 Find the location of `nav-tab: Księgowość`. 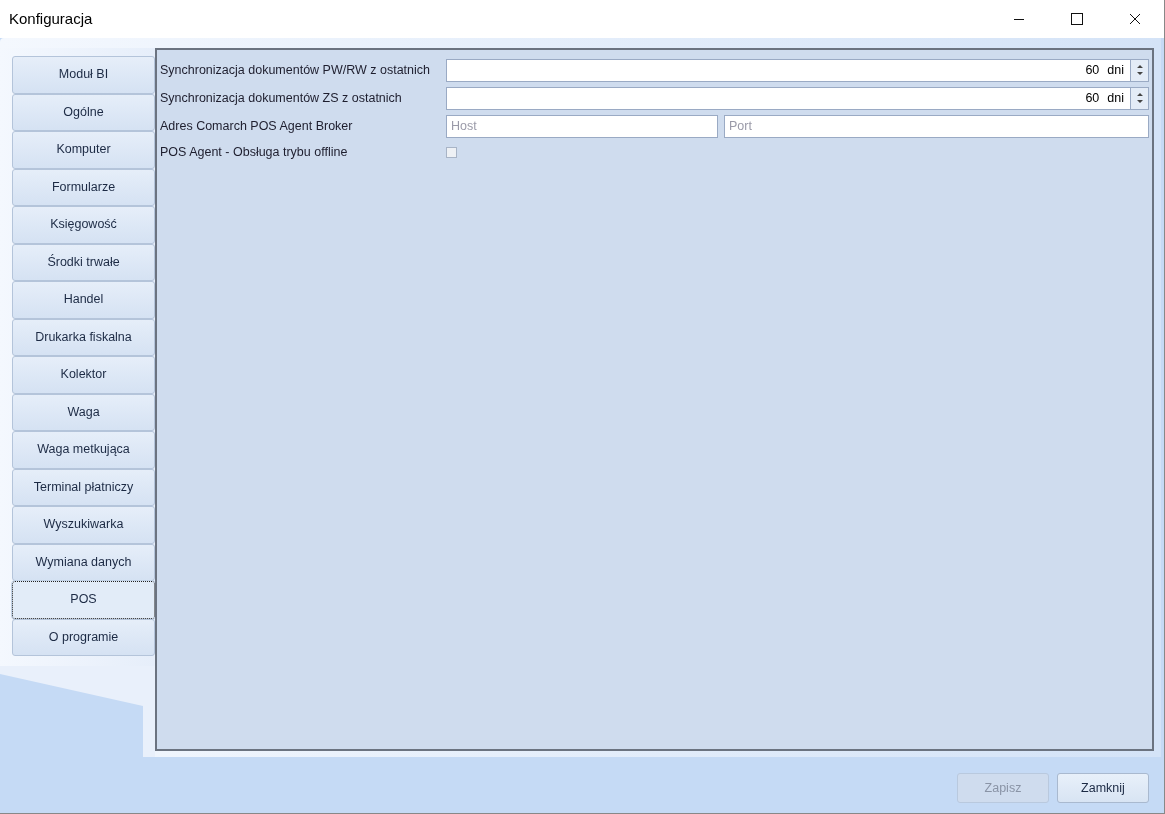

nav-tab: Księgowość is located at coordinates (83, 225).